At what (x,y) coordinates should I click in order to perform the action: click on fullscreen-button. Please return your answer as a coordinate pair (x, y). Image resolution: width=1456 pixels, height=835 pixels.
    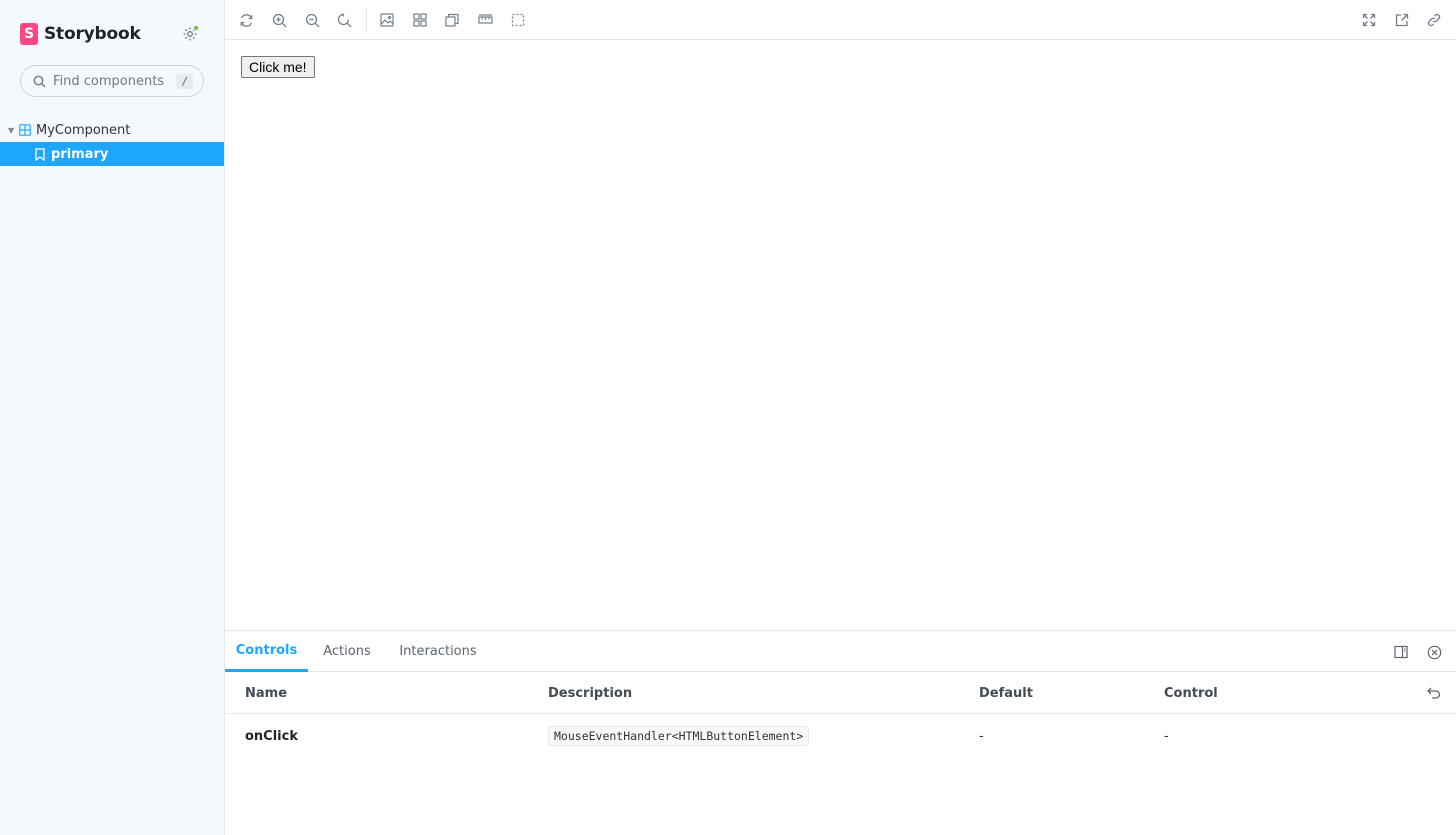
    Looking at the image, I should click on (1369, 20).